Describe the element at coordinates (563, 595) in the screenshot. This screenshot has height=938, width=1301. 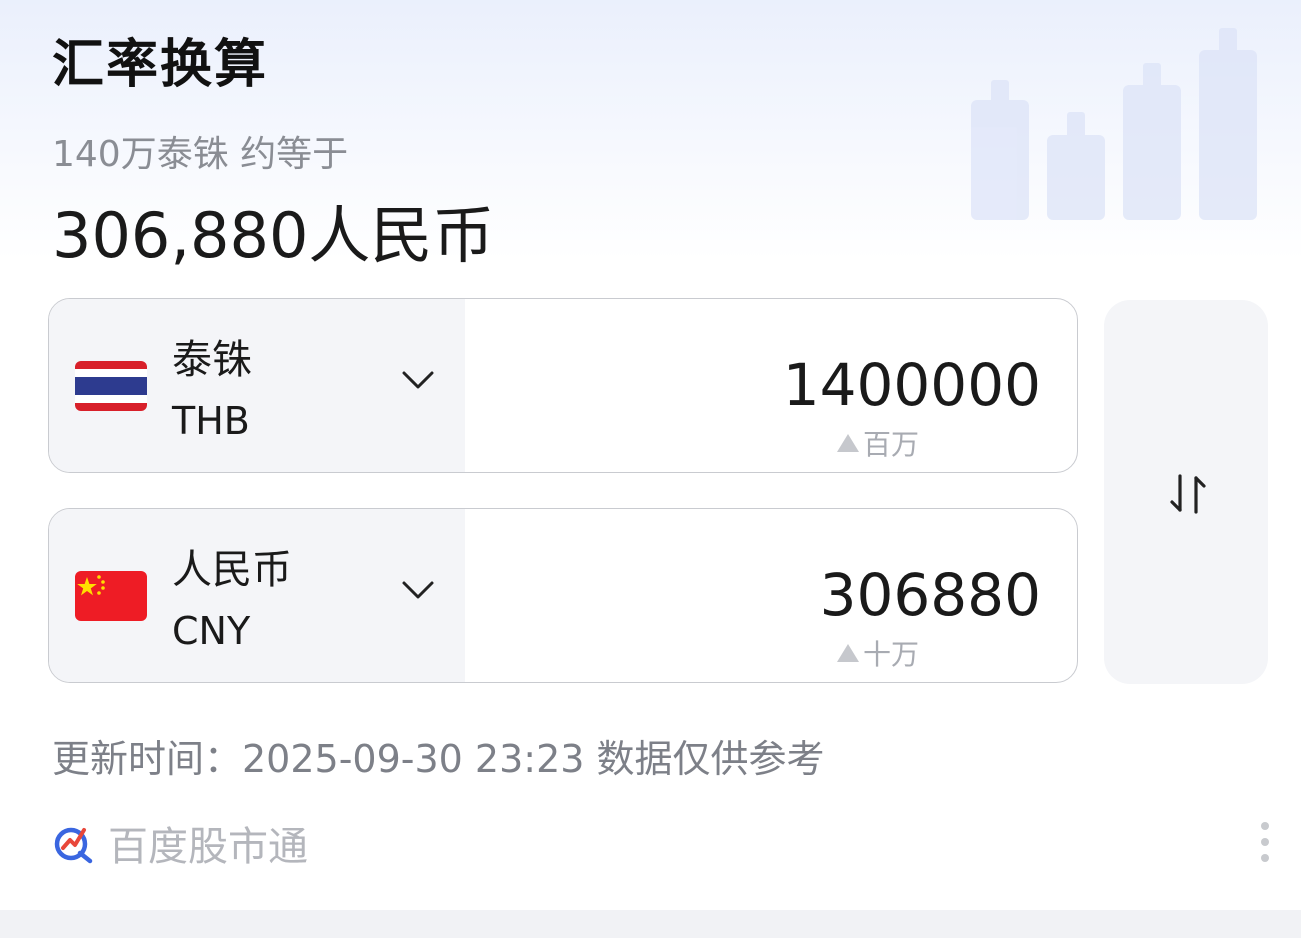
I see `target-currency-row: 人民币 CNY 306880 十万` at that location.